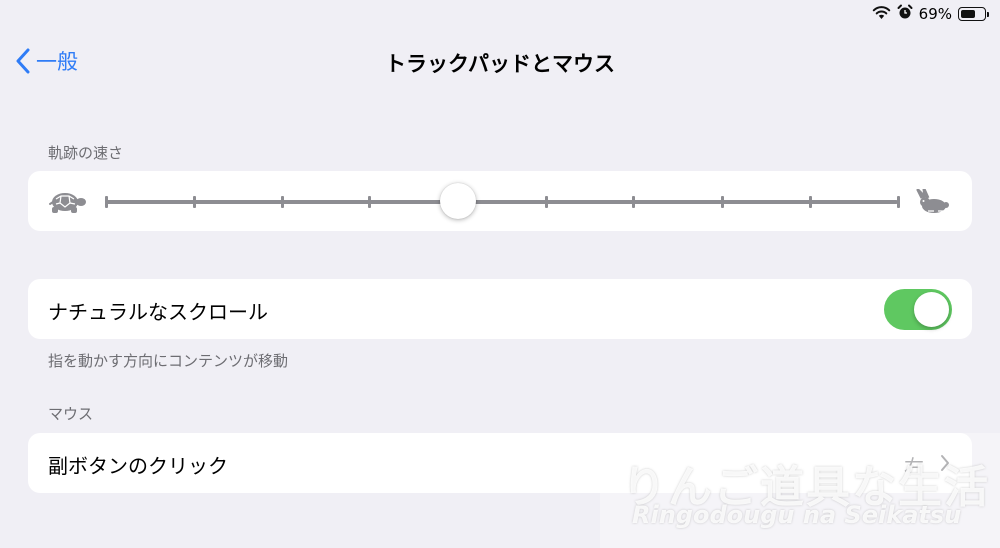 Image resolution: width=1000 pixels, height=548 pixels. I want to click on natural-scroll-toggle, so click(918, 309).